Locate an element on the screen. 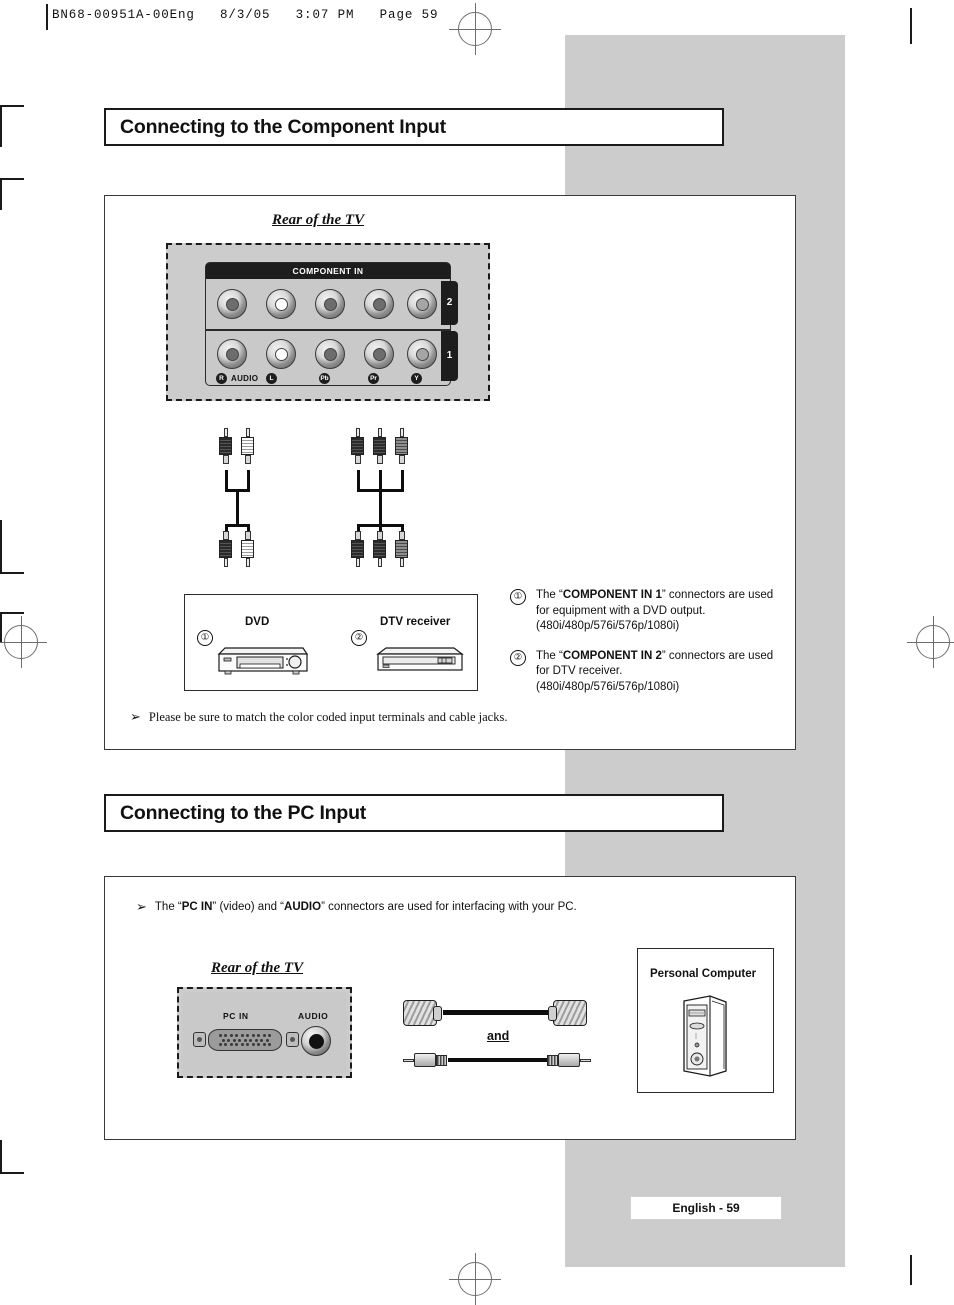 The height and width of the screenshot is (1305, 954). jack-label-y-badge: Y is located at coordinates (416, 378).